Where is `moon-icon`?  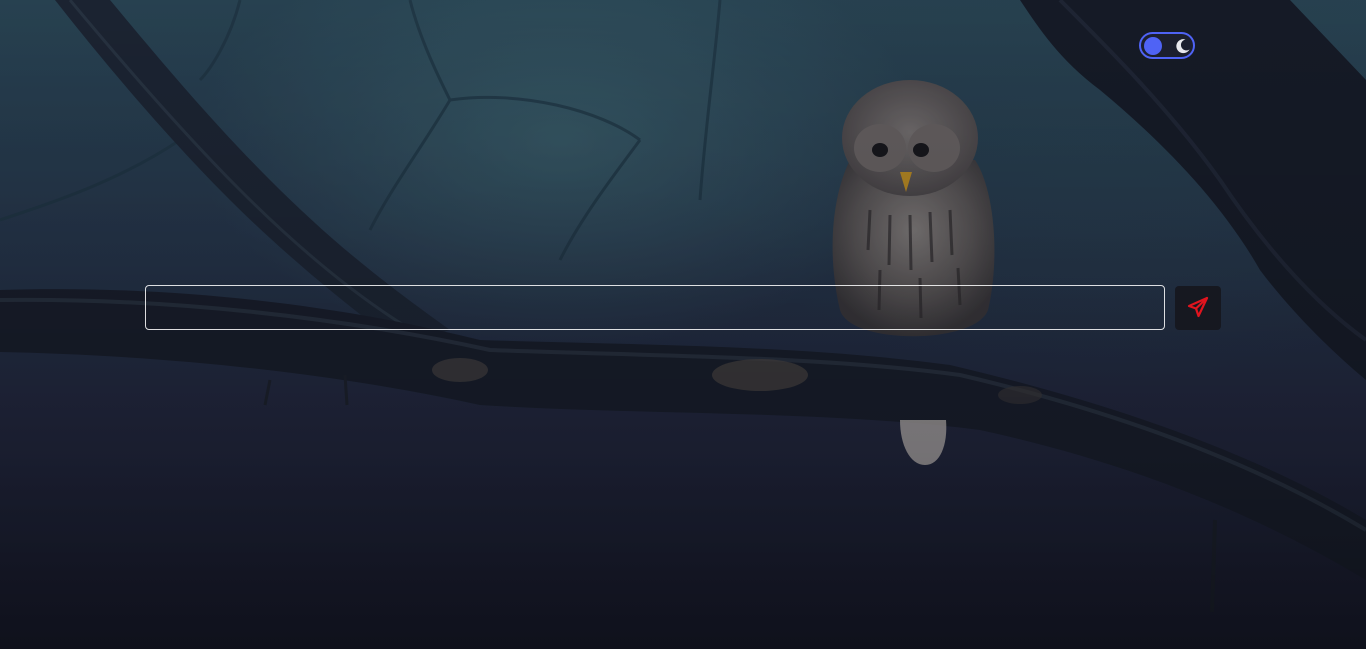 moon-icon is located at coordinates (1183, 46).